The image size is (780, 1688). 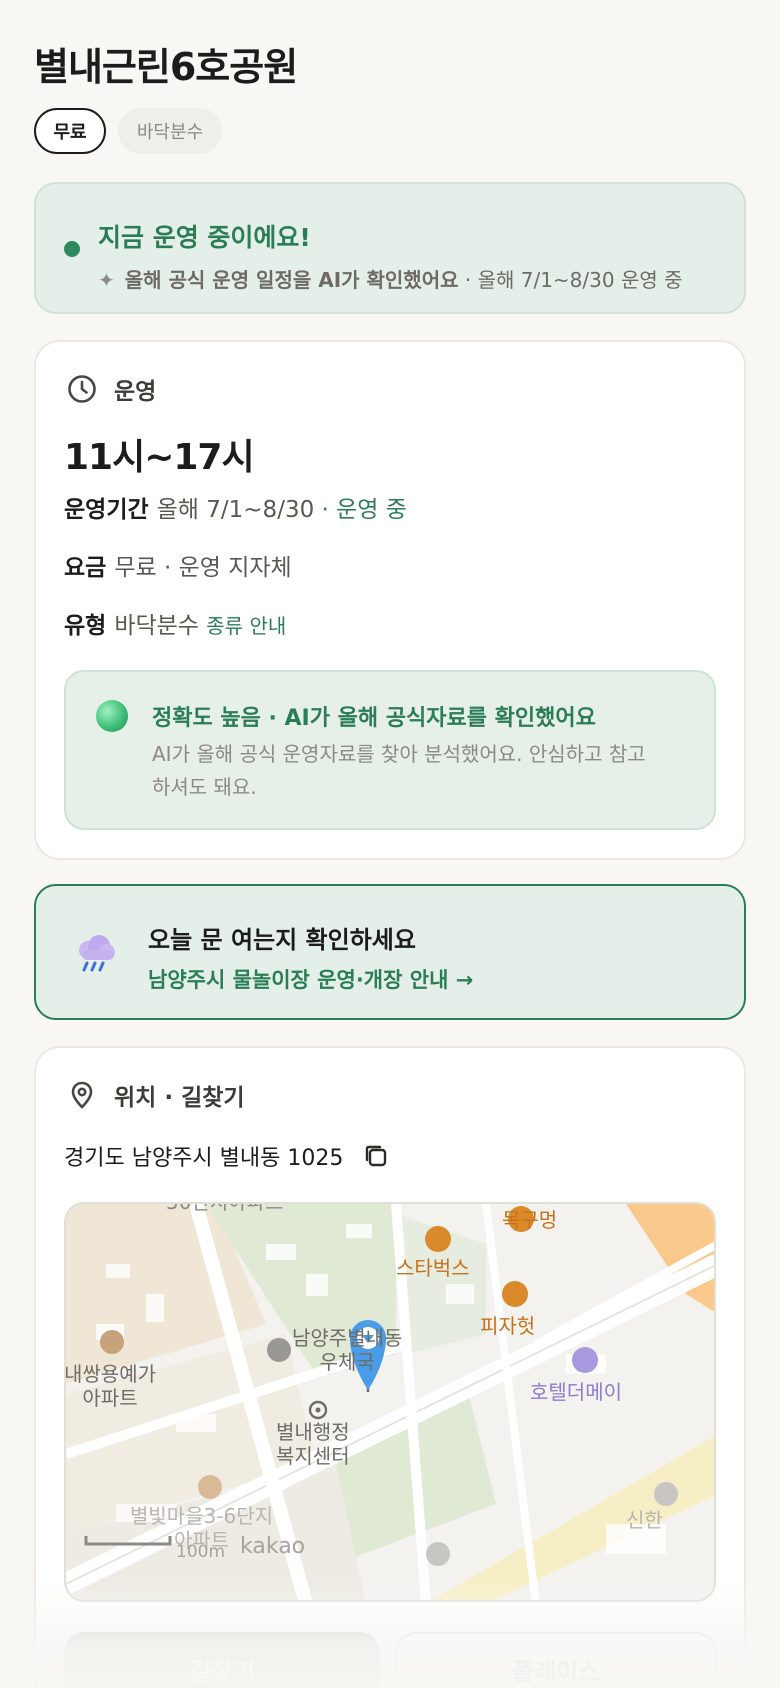 What do you see at coordinates (72, 249) in the screenshot?
I see `status-dot-icon` at bounding box center [72, 249].